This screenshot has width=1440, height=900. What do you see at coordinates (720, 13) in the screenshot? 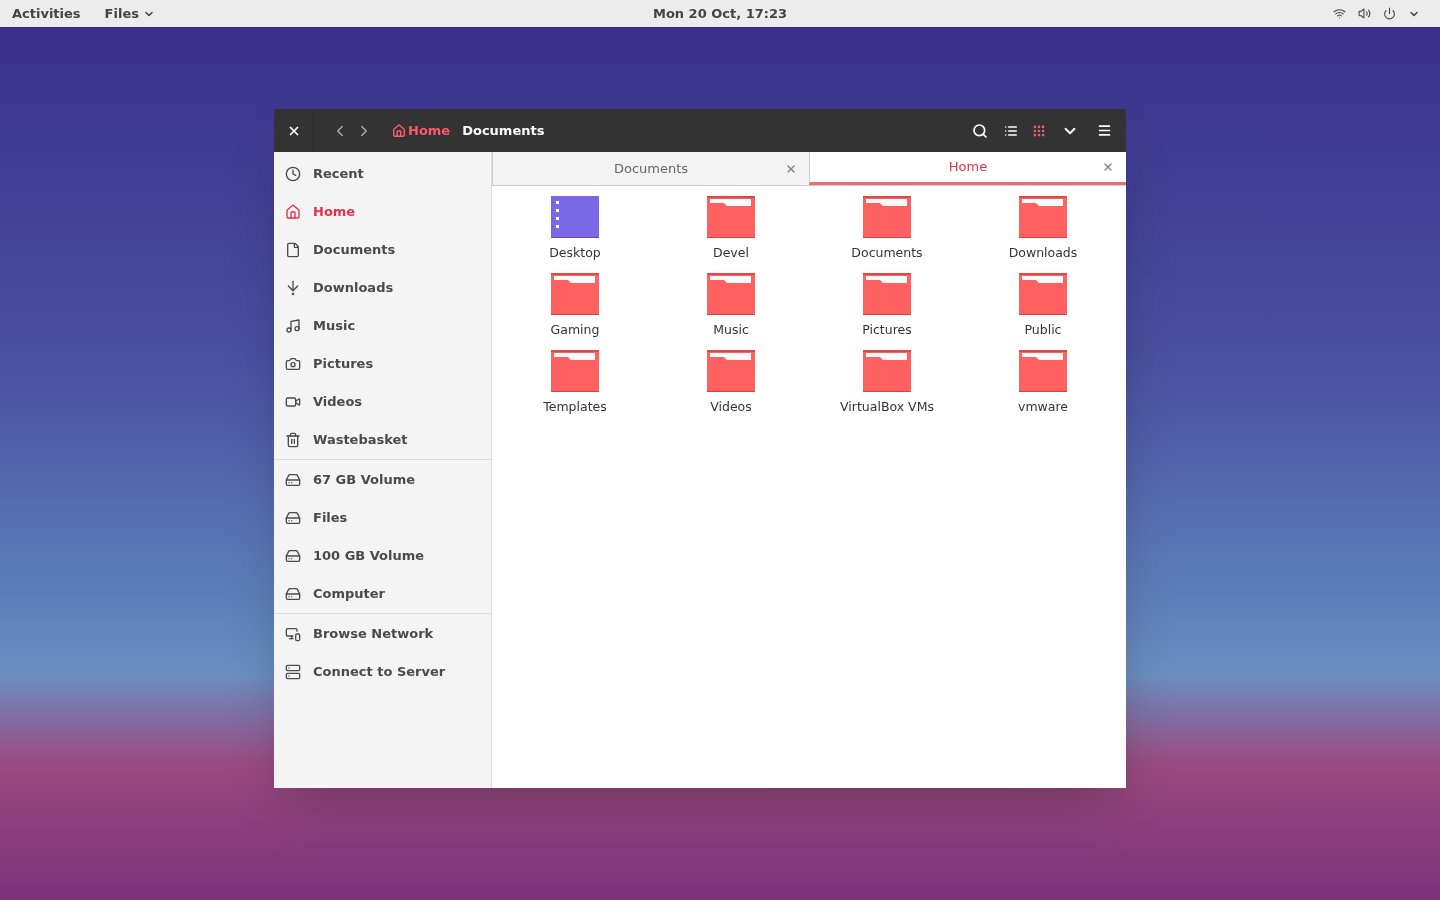
I see `clock: Mon 20 Oct, 17:23` at bounding box center [720, 13].